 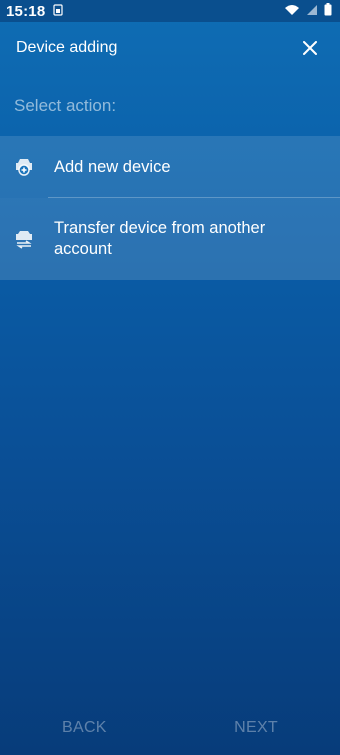 What do you see at coordinates (292, 11) in the screenshot?
I see `wifi-icon` at bounding box center [292, 11].